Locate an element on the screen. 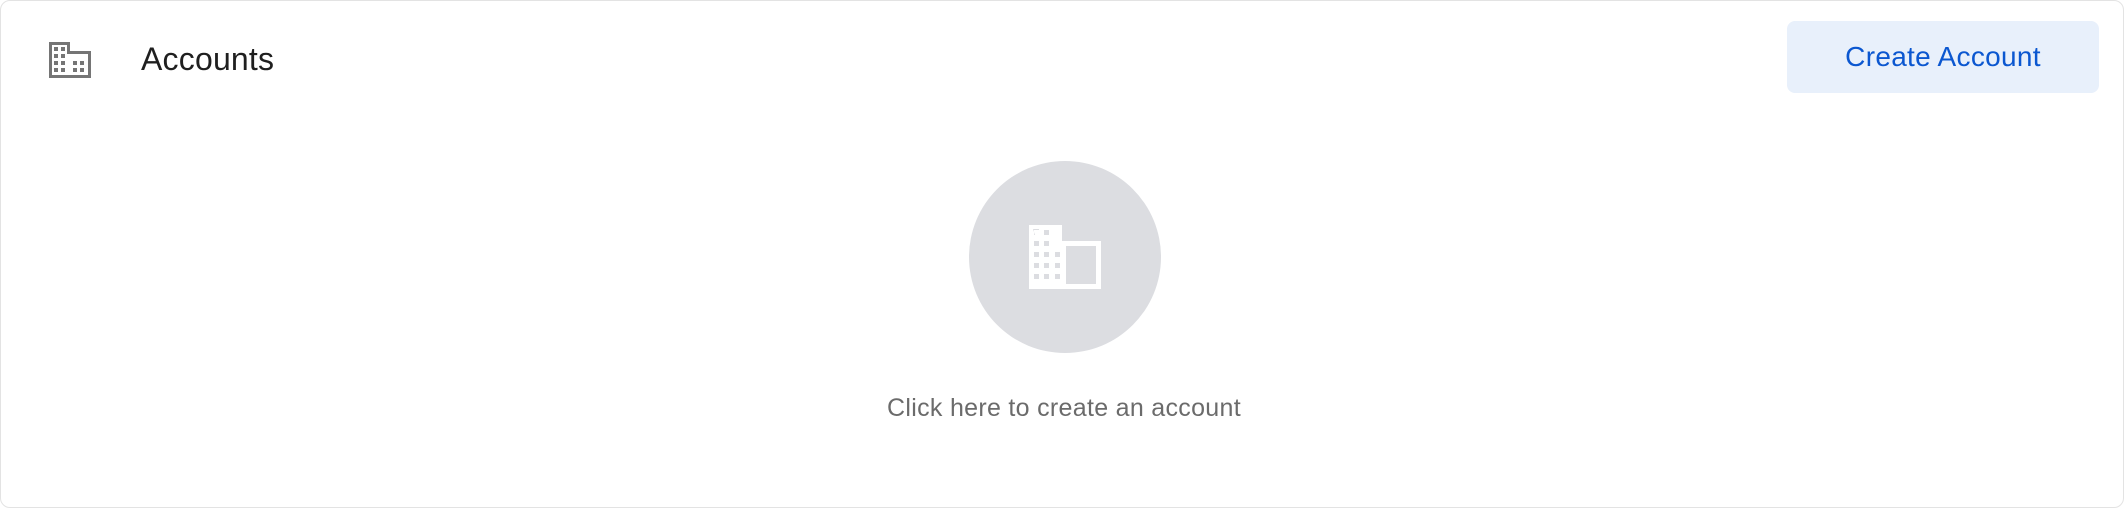 The image size is (2126, 510). create-account-placeholder is located at coordinates (1065, 257).